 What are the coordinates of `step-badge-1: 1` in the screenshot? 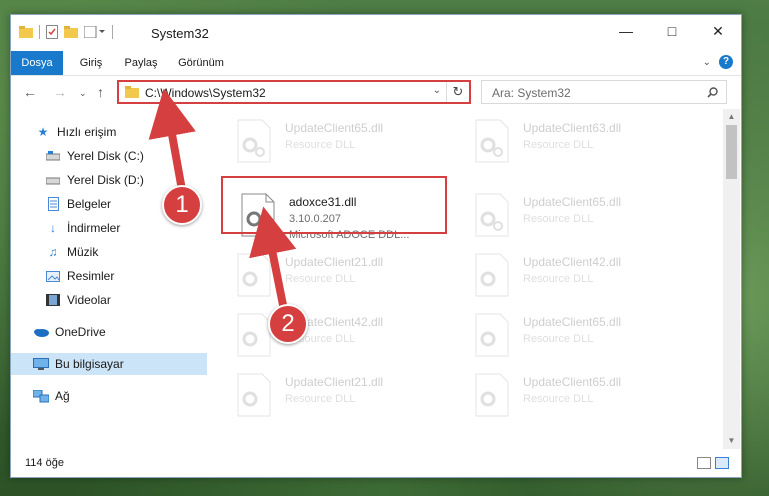 It's located at (182, 205).